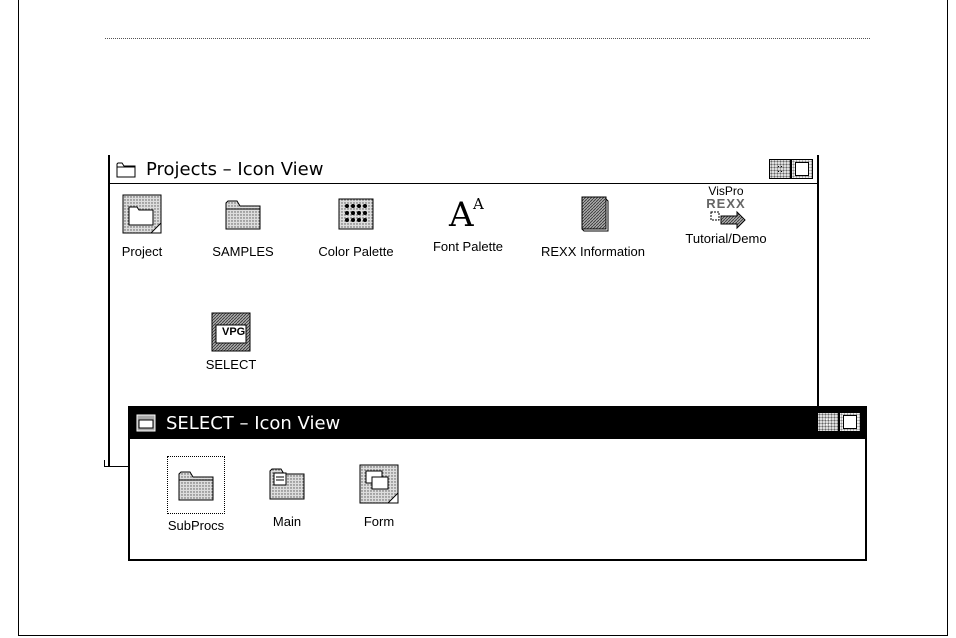 The height and width of the screenshot is (638, 956). I want to click on icon-project: Project, so click(142, 226).